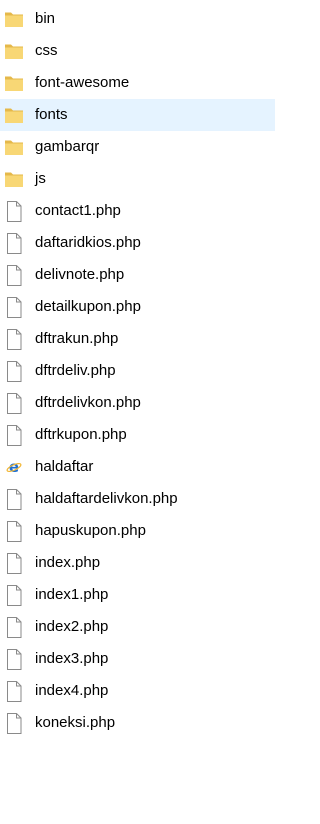 This screenshot has width=320, height=824. What do you see at coordinates (72, 626) in the screenshot?
I see `item-label: index2.php` at bounding box center [72, 626].